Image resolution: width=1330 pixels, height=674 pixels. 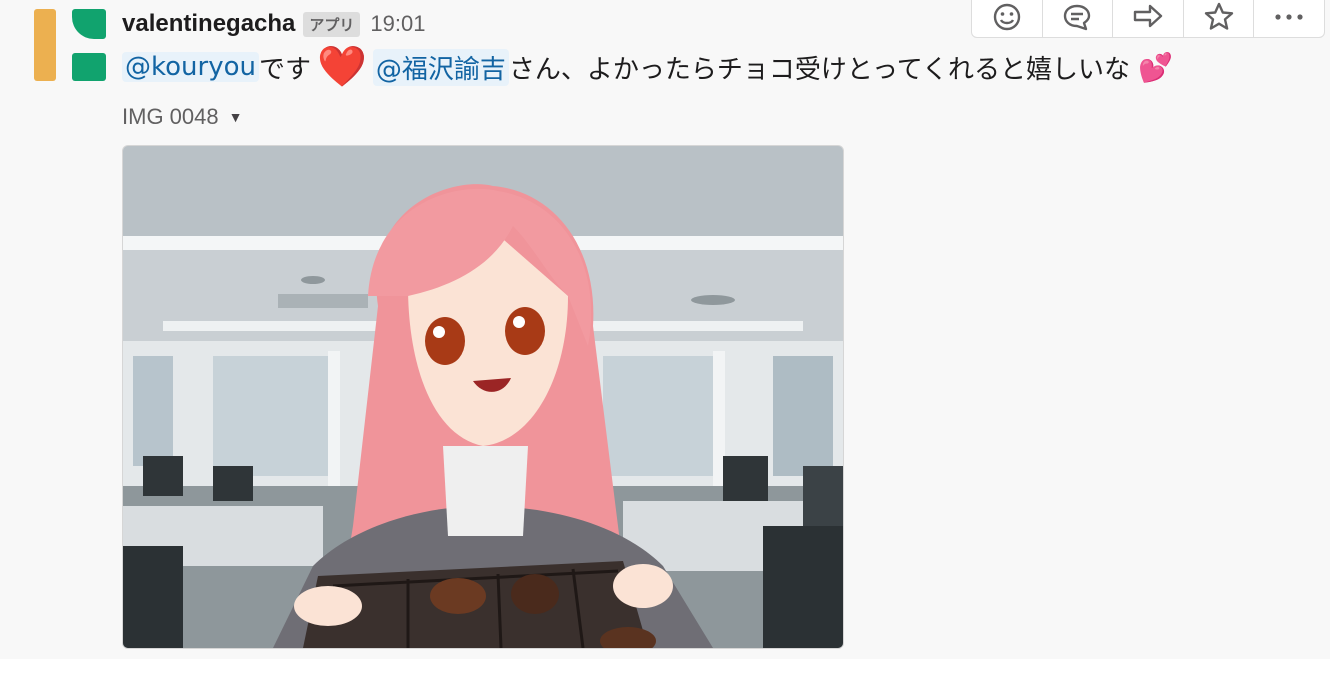 What do you see at coordinates (208, 24) in the screenshot?
I see `sender-name: valentinegacha` at bounding box center [208, 24].